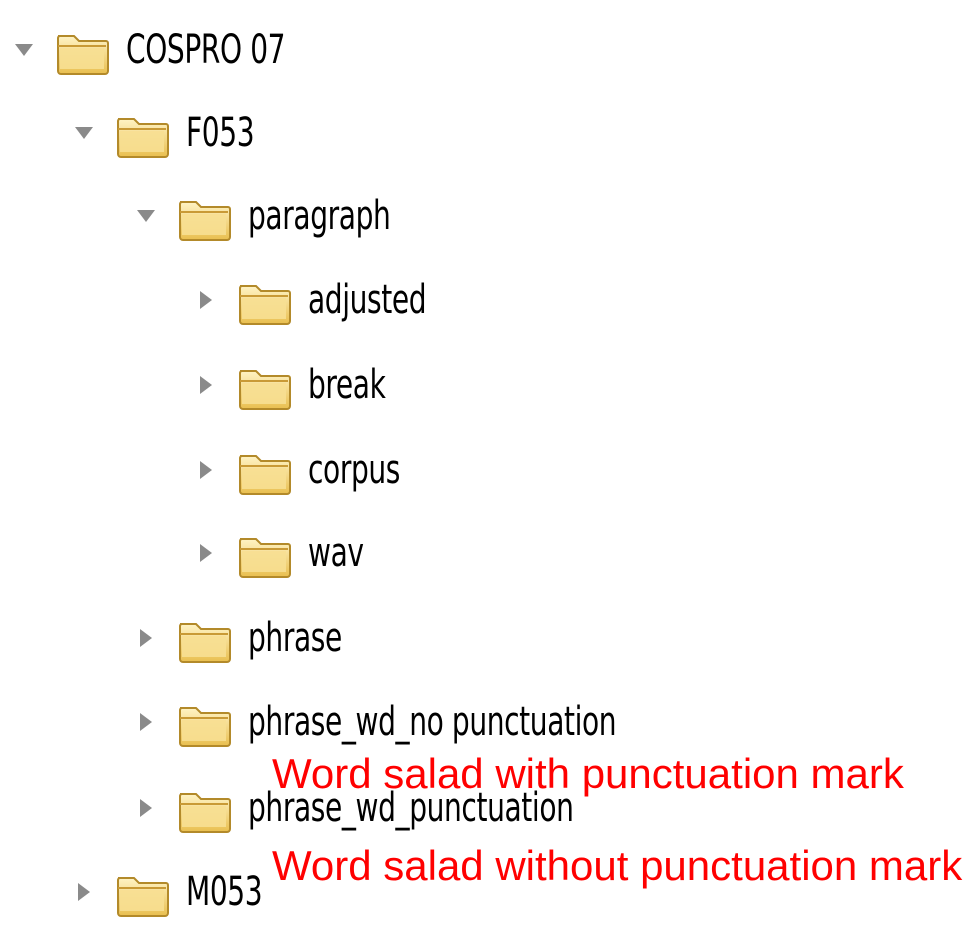 Image resolution: width=978 pixels, height=932 pixels. What do you see at coordinates (295, 638) in the screenshot?
I see `tree-item-label: phrase` at bounding box center [295, 638].